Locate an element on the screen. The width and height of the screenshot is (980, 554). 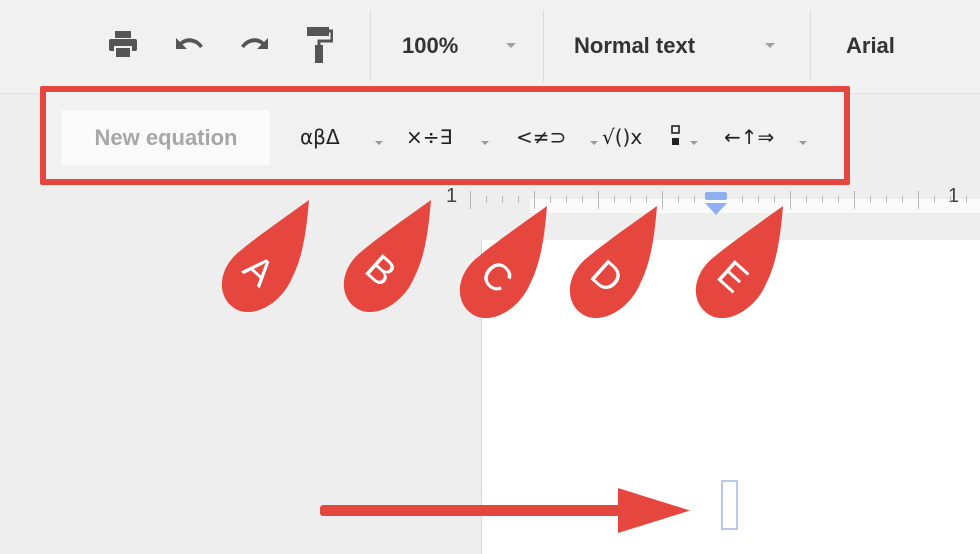
paint-roller-icon is located at coordinates (319, 45).